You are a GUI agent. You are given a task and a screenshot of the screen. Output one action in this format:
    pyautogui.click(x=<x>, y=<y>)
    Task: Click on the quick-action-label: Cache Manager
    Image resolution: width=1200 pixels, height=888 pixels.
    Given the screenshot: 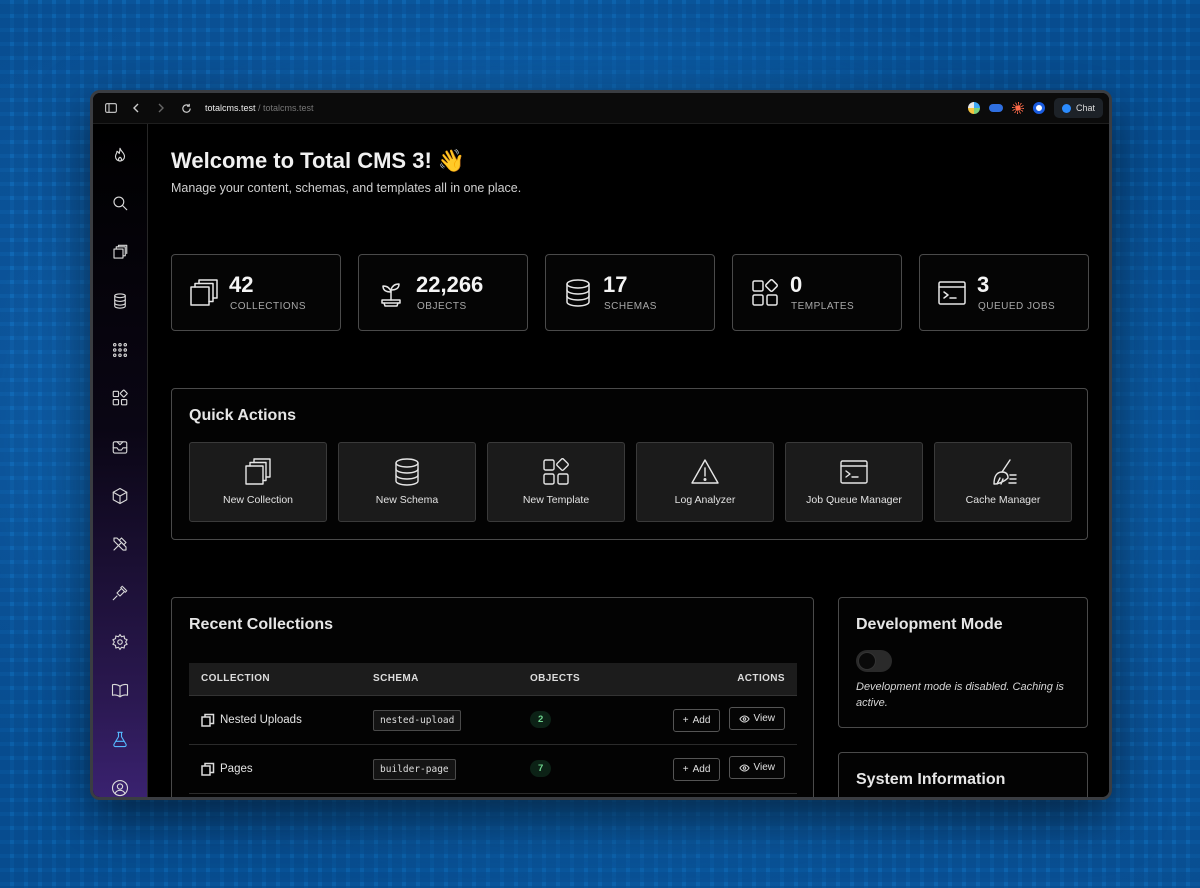 What is the action you would take?
    pyautogui.click(x=1003, y=500)
    